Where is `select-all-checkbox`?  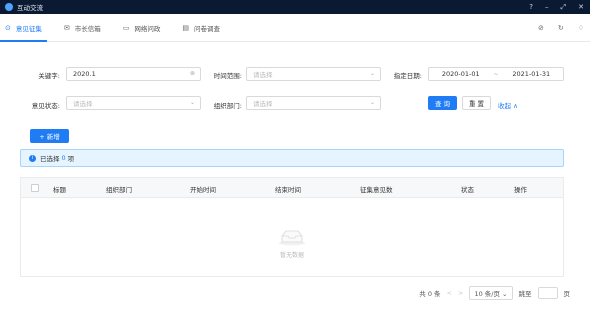
select-all-checkbox is located at coordinates (35, 188).